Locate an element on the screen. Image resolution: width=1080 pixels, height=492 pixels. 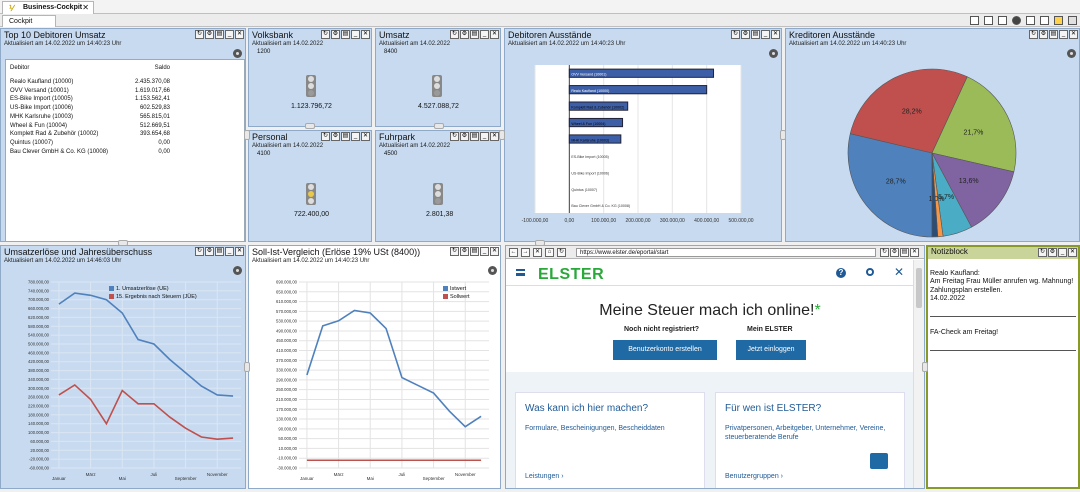
create-account-button: Benutzerkonto erstellen is located at coordinates (665, 350).